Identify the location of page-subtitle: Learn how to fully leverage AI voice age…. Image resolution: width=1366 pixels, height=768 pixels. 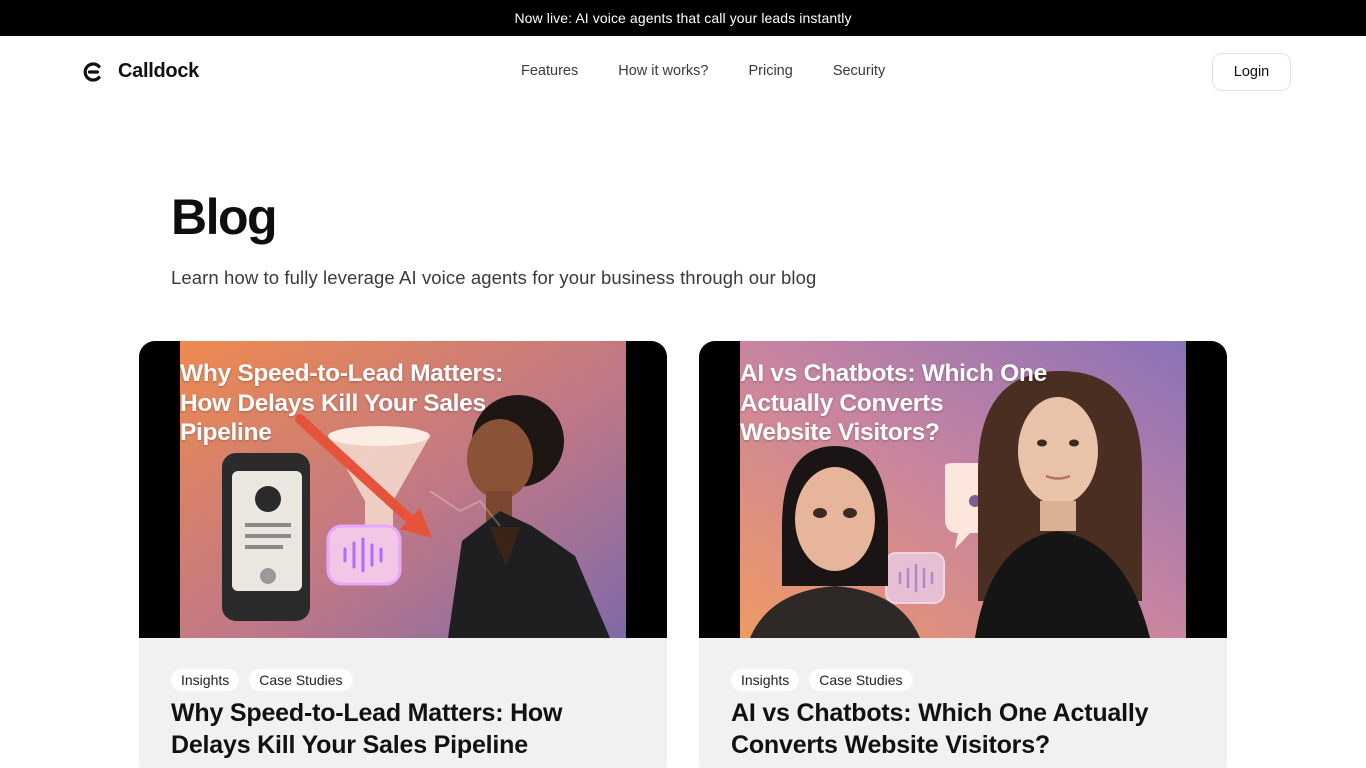
(494, 277).